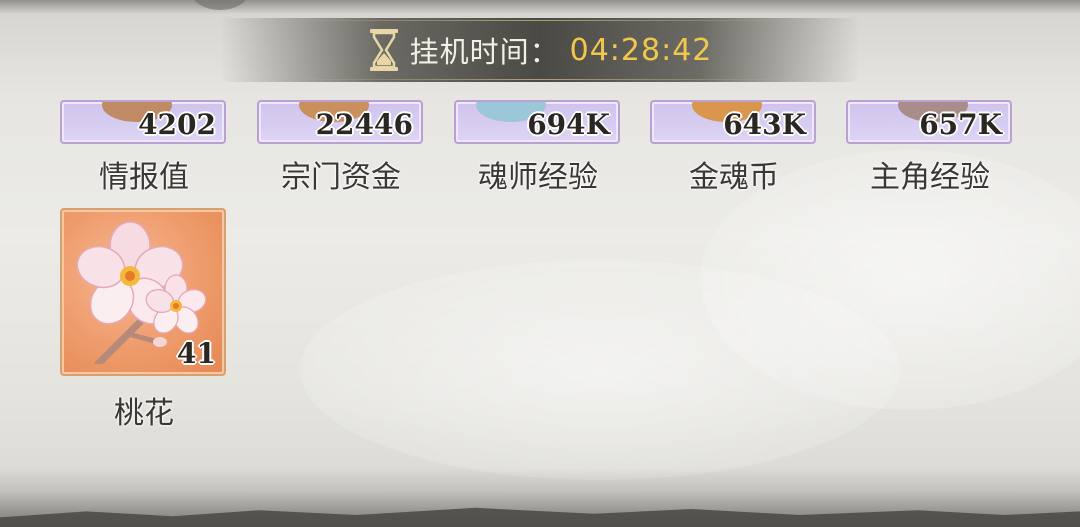  What do you see at coordinates (177, 124) in the screenshot?
I see `item-count: 4202` at bounding box center [177, 124].